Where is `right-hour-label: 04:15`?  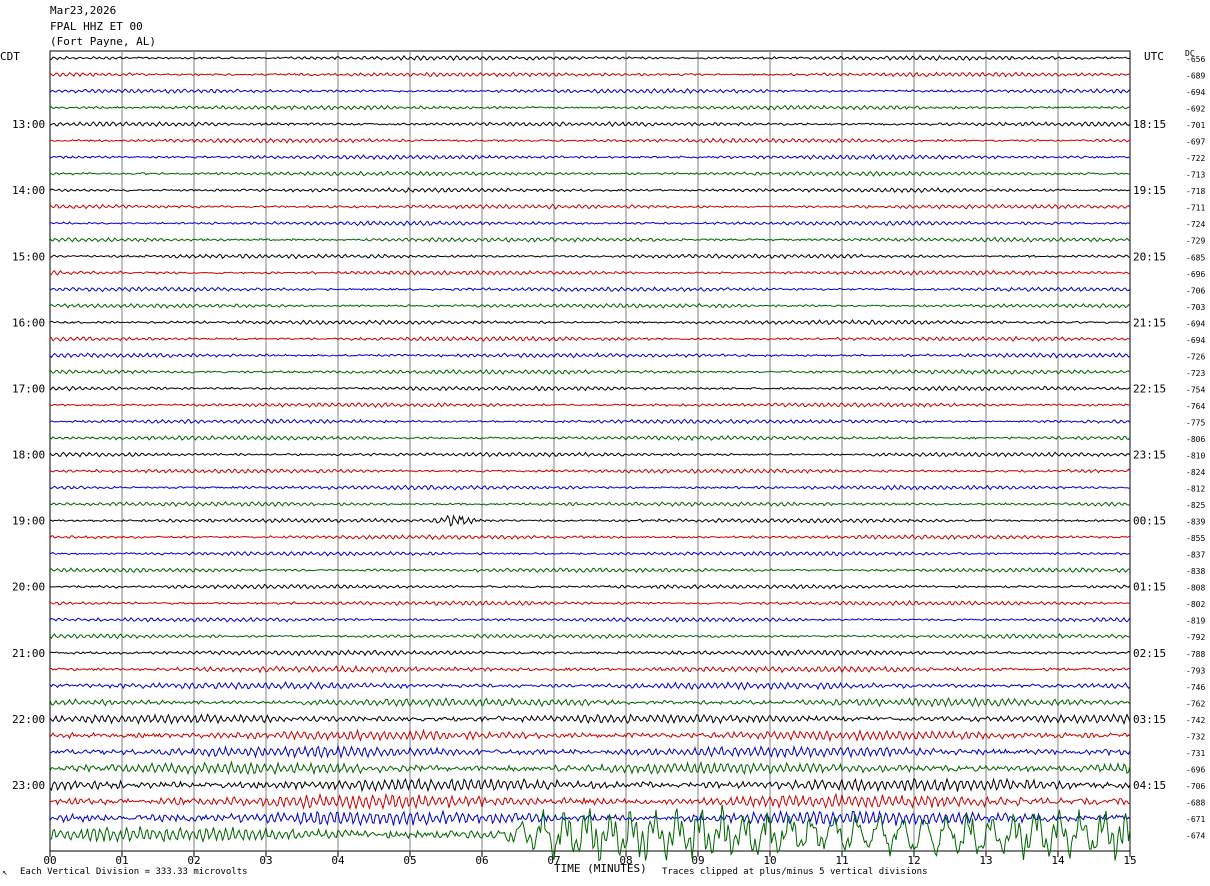 right-hour-label: 04:15 is located at coordinates (1149, 785).